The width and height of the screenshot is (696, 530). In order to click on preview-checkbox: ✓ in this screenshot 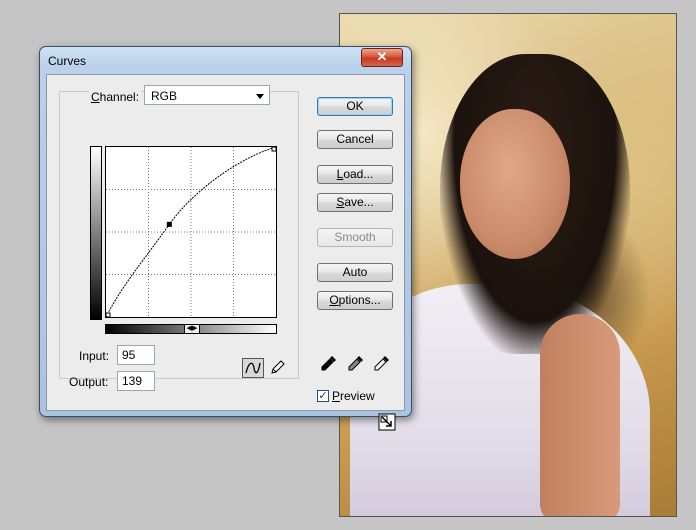, I will do `click(323, 396)`.